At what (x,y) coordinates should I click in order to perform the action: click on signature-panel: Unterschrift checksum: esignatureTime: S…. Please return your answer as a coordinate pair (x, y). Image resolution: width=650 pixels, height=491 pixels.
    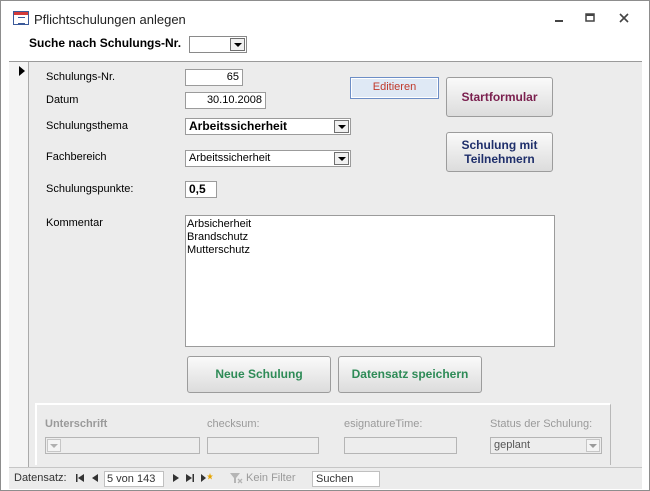
    Looking at the image, I should click on (323, 434).